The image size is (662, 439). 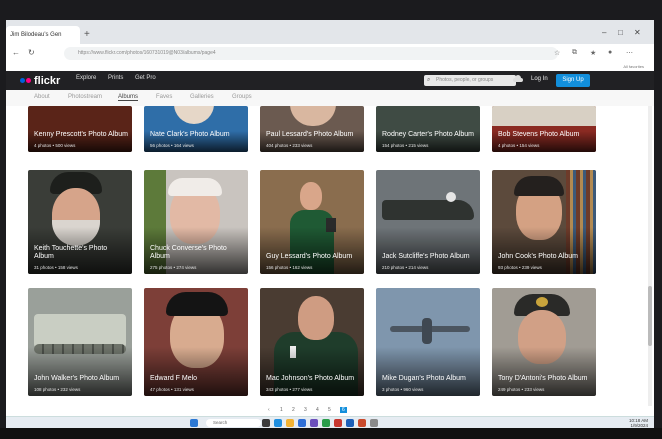 What do you see at coordinates (281, 410) in the screenshot?
I see `page-1: 1` at bounding box center [281, 410].